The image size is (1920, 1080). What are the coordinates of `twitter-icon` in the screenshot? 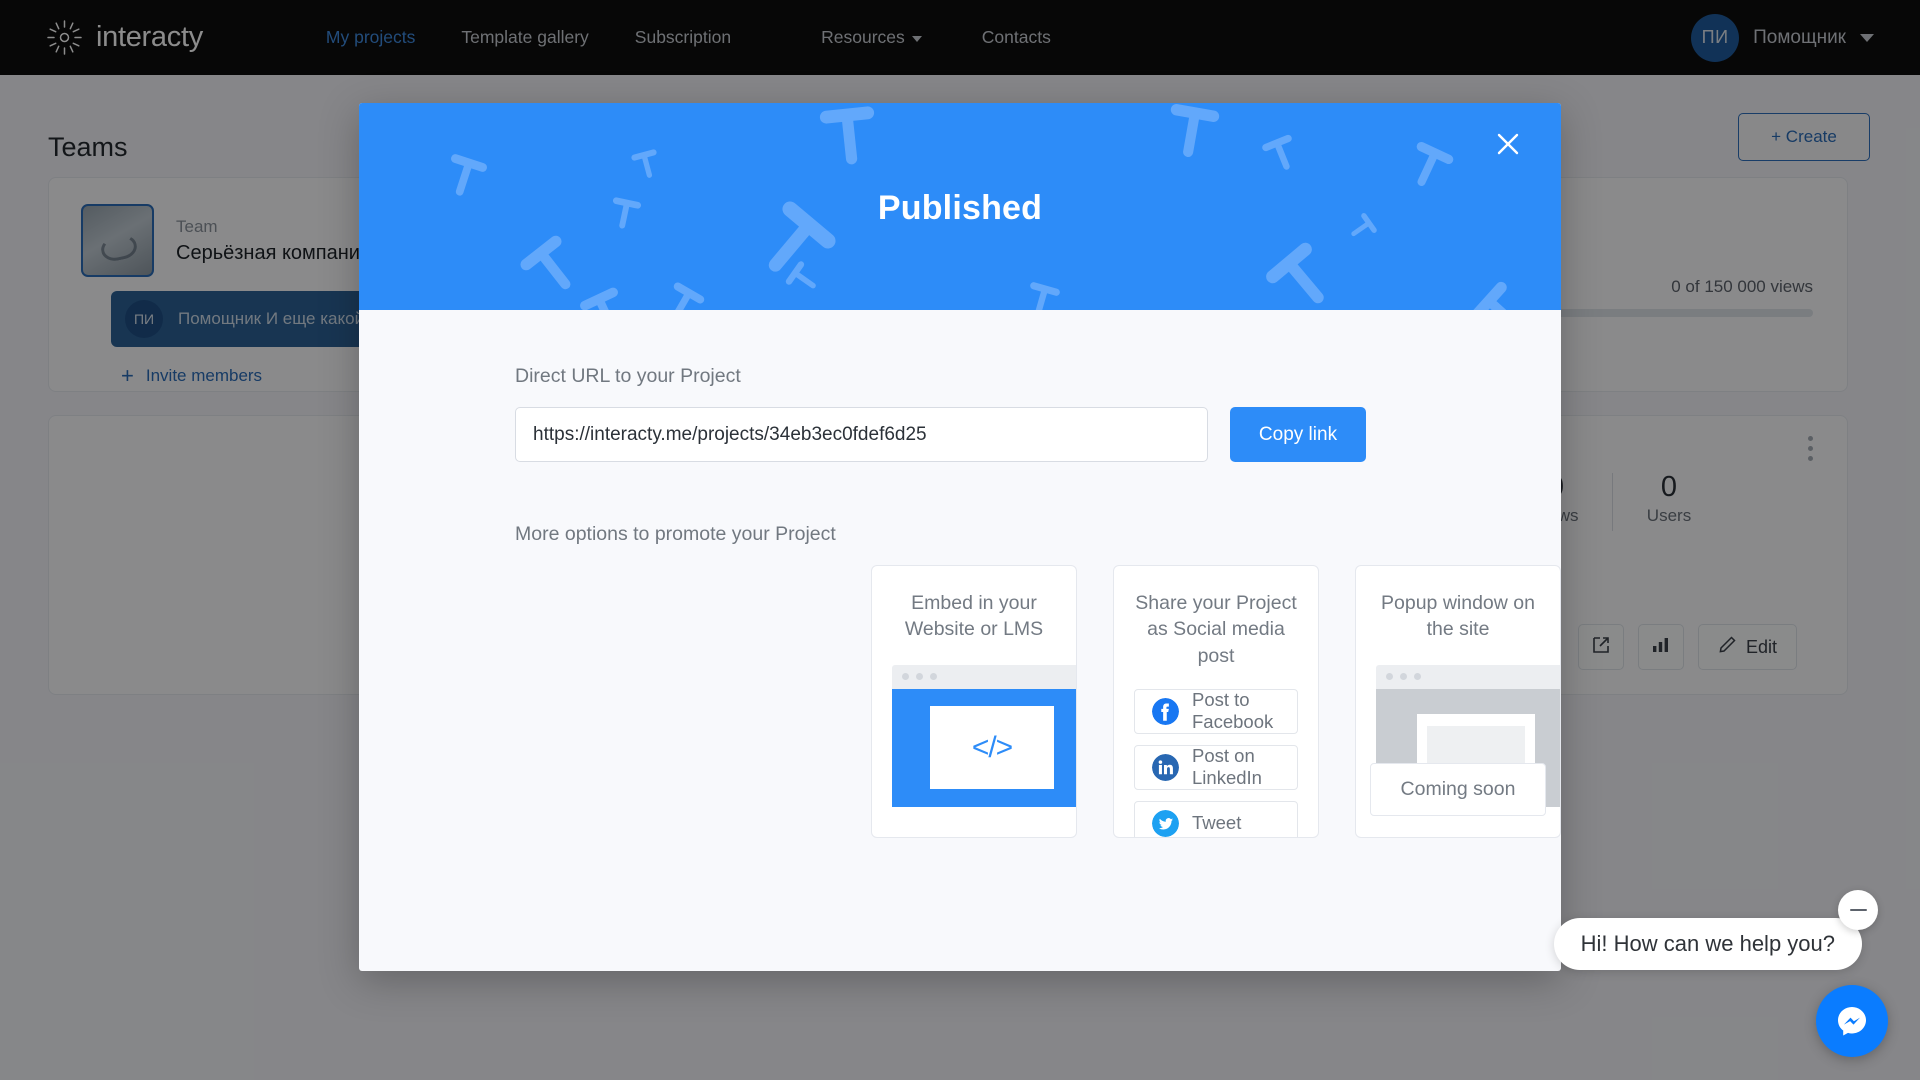 It's located at (1165, 823).